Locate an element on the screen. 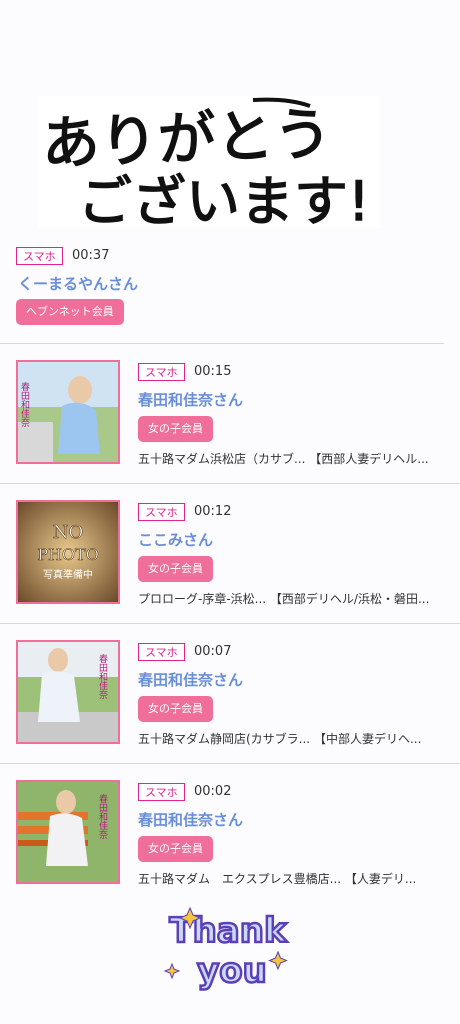 Image resolution: width=460 pixels, height=1024 pixels. handwritten-arigatou-image: ありがとう ございます! is located at coordinates (205, 162).